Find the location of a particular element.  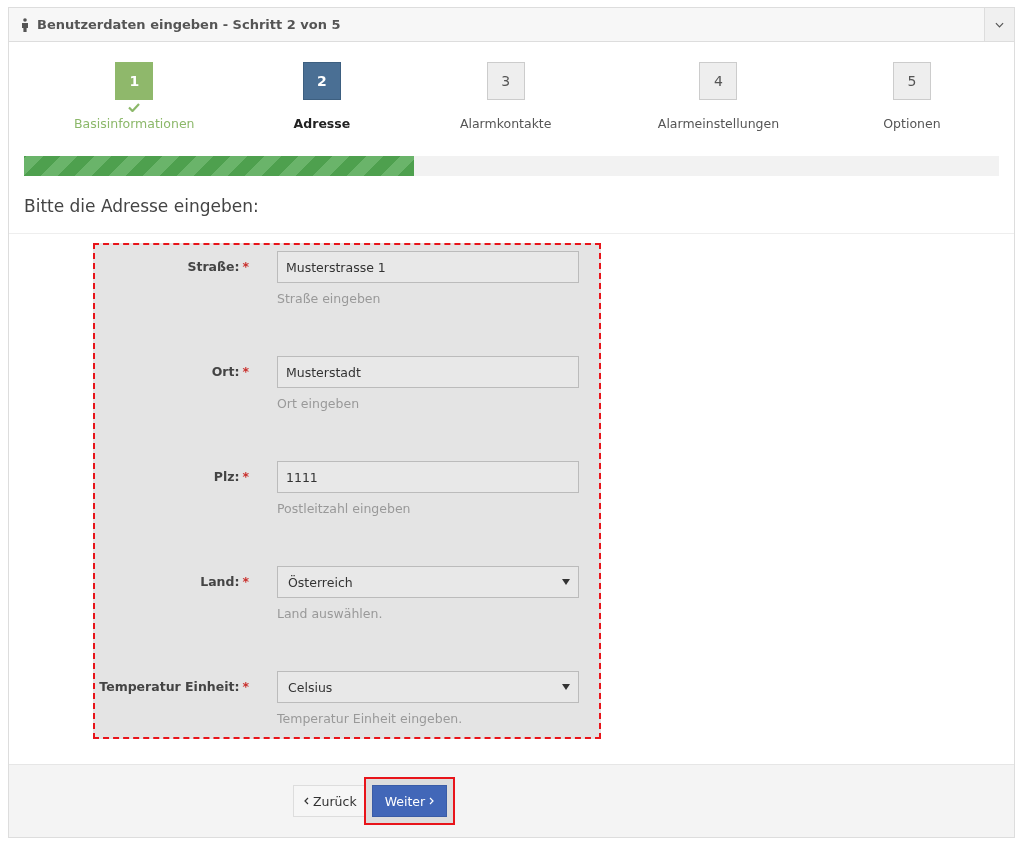

panel-title: Benutzerdaten eingeben - Schritt 2 von 5 is located at coordinates (189, 24).